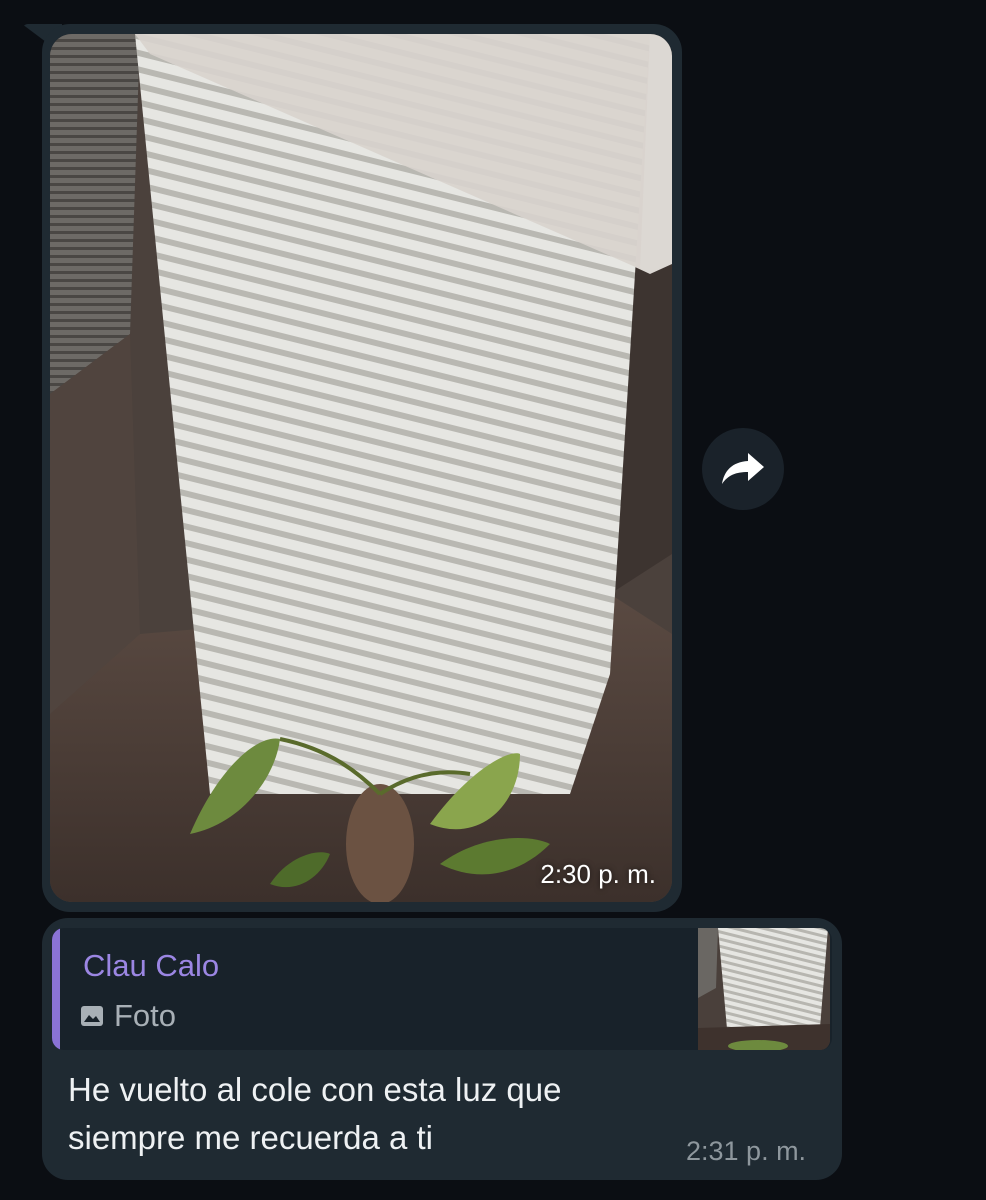 The width and height of the screenshot is (986, 1200). I want to click on forward-button, so click(743, 469).